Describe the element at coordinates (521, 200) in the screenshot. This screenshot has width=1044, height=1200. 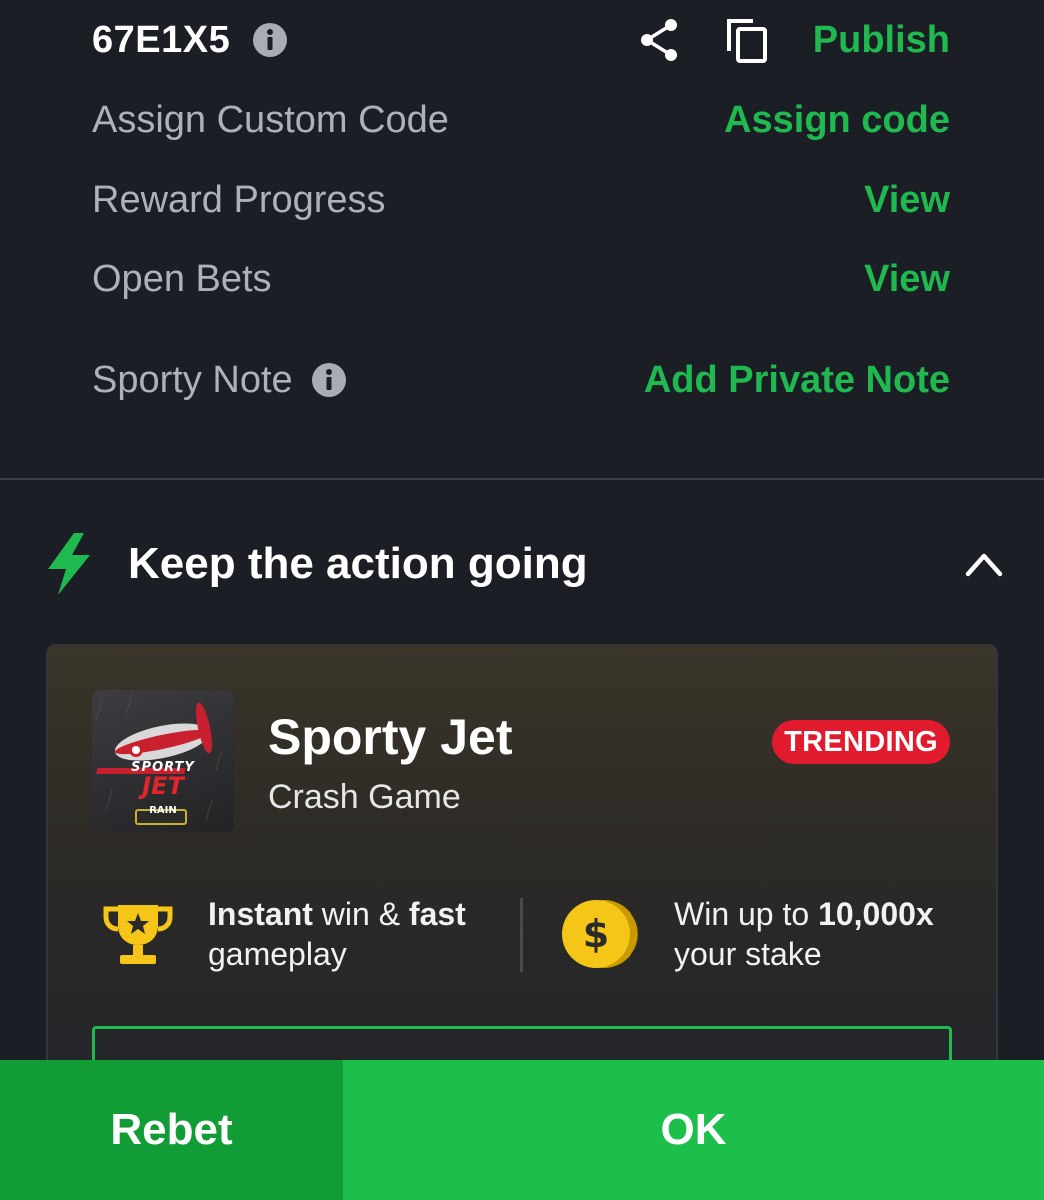
I see `reward-progress-row: Reward Progress View` at that location.